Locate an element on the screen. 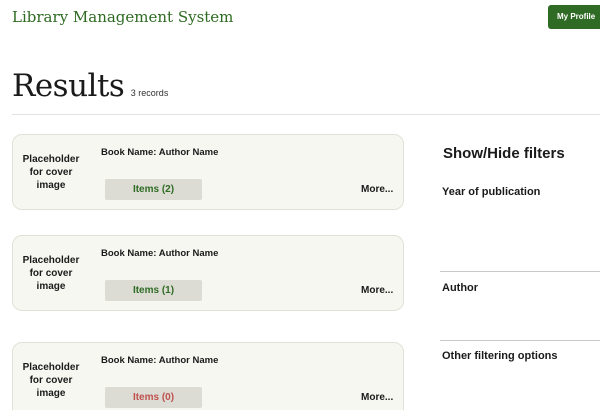  header-divider is located at coordinates (306, 114).